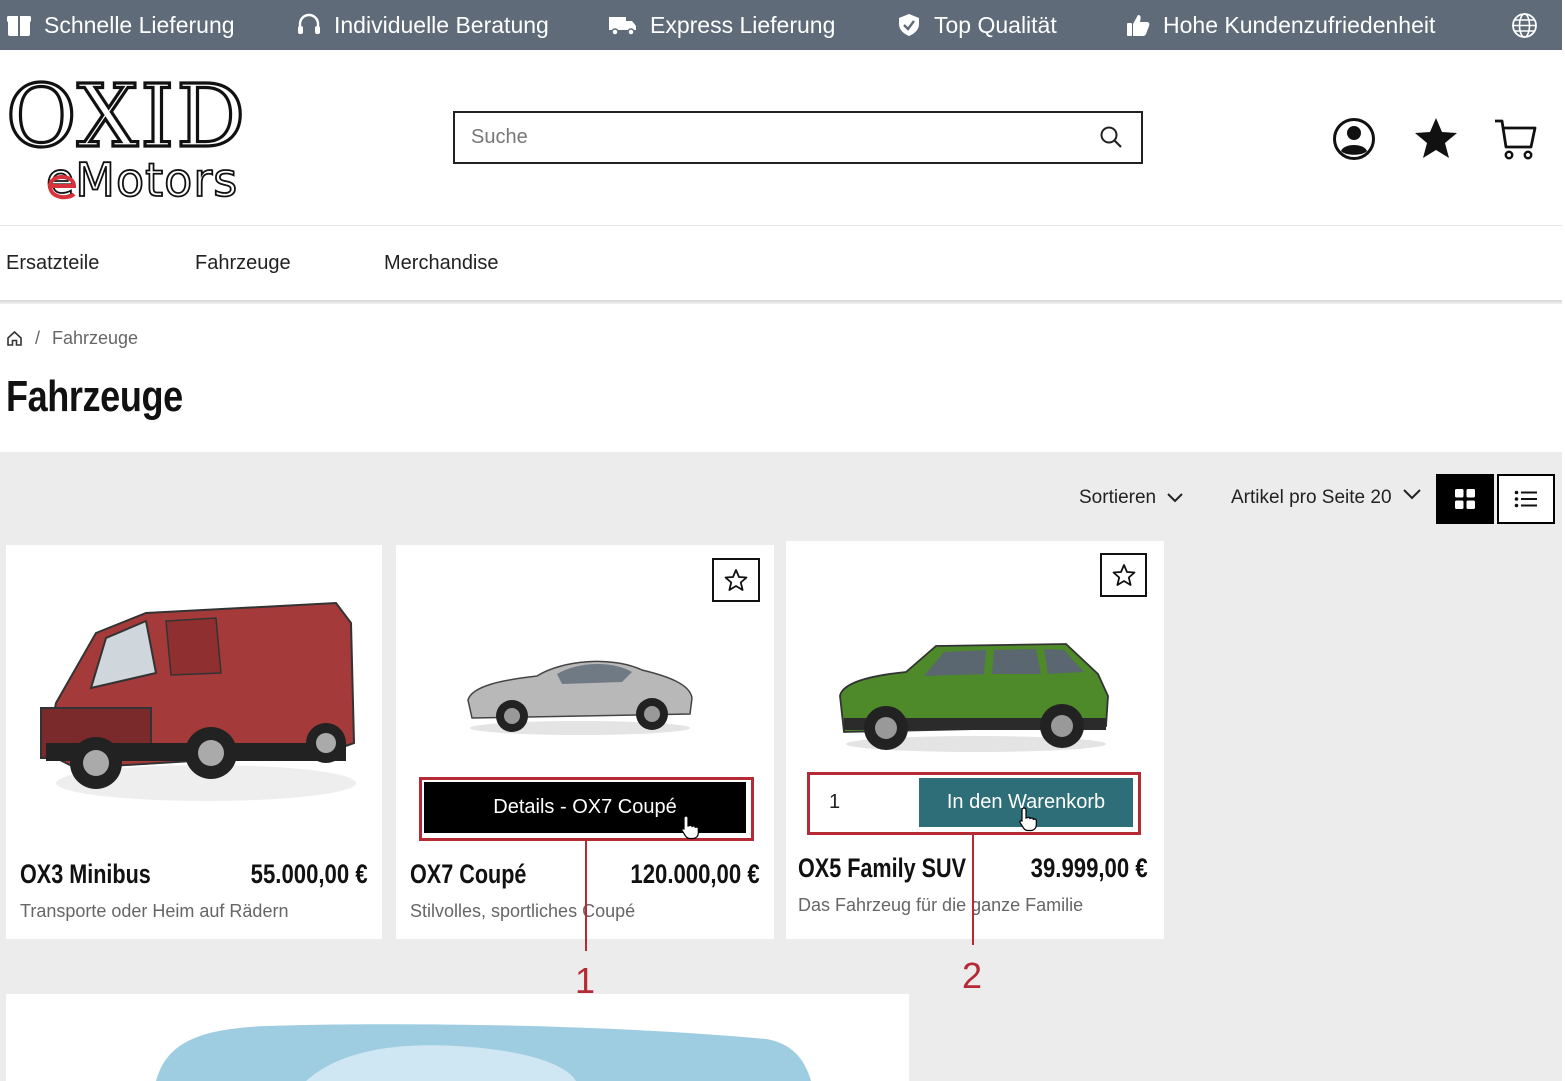 The height and width of the screenshot is (1081, 1565). I want to click on account-icon, so click(1354, 139).